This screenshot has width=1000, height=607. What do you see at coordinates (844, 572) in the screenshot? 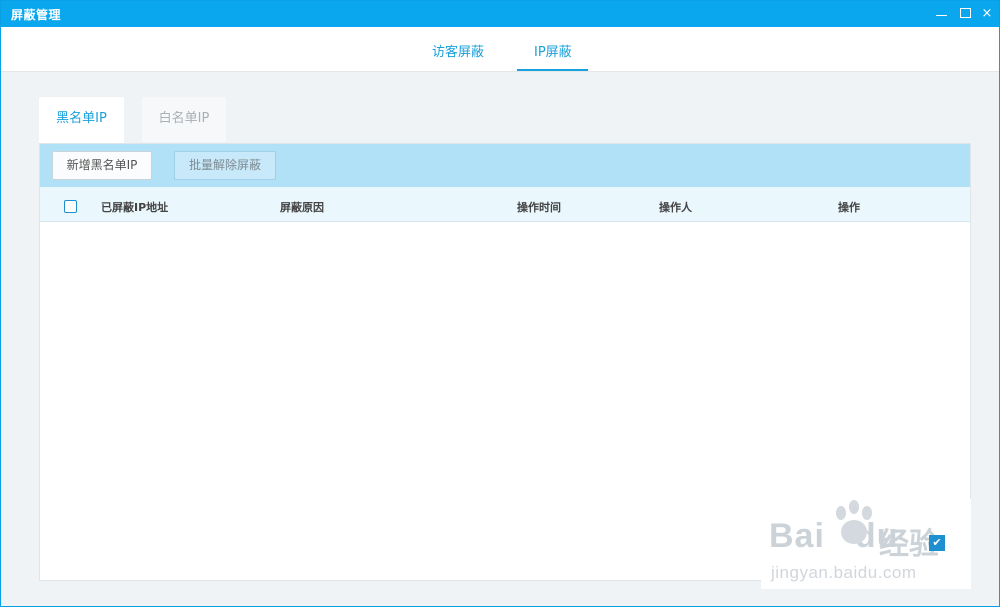
I see `watermark-url: jingyan.baidu.com` at bounding box center [844, 572].